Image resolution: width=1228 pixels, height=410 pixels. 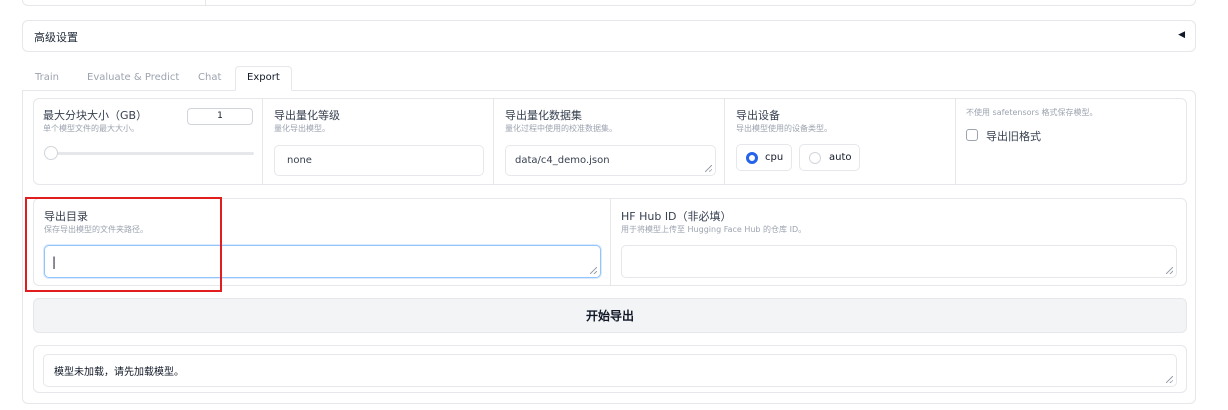 I want to click on hub-id-title: HF Hub ID（非必填）, so click(x=676, y=216).